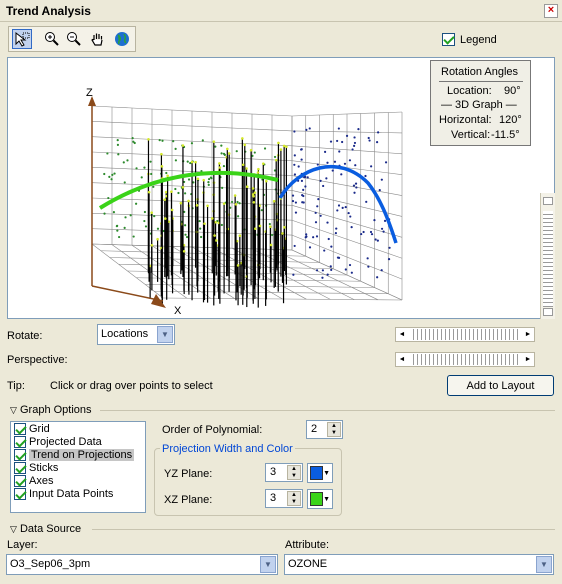 The image size is (562, 584). What do you see at coordinates (551, 11) in the screenshot?
I see `close-button: ×` at bounding box center [551, 11].